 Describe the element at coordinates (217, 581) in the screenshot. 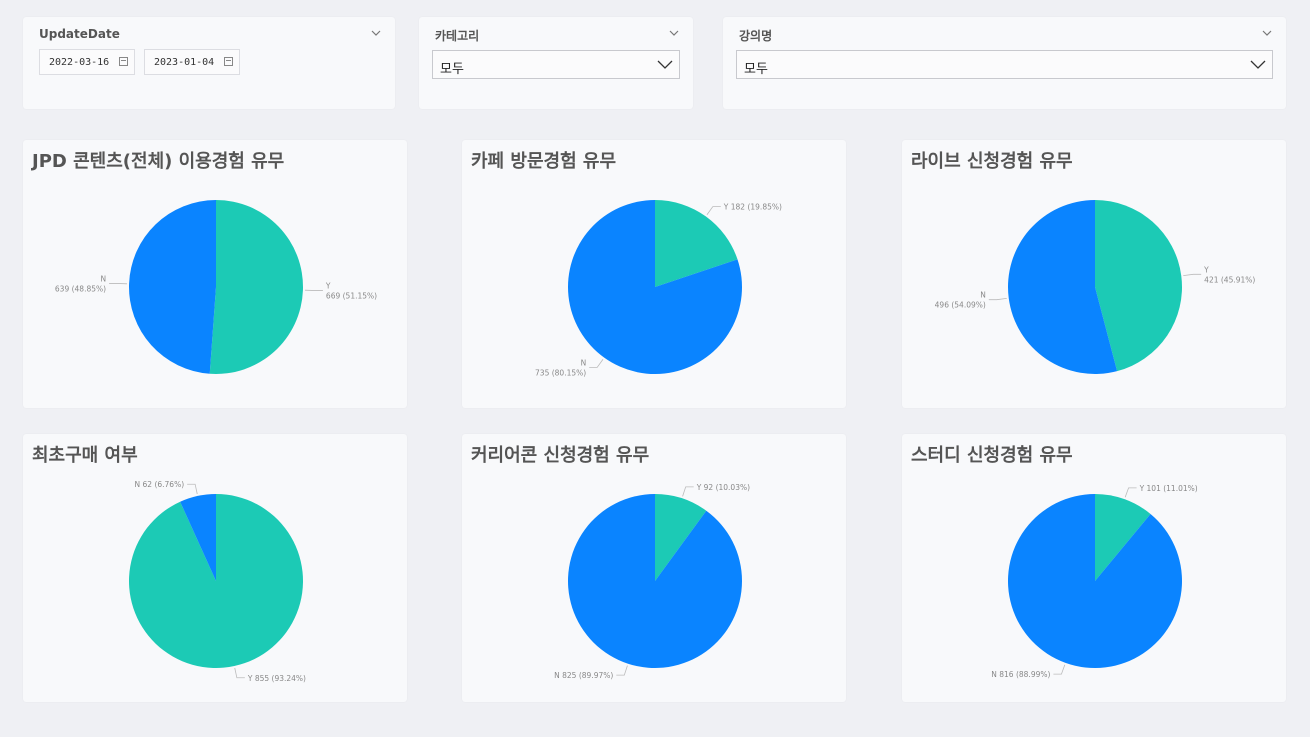

I see `pie-chart: Y 855 (93.24%) N 62 (6.76%)` at that location.